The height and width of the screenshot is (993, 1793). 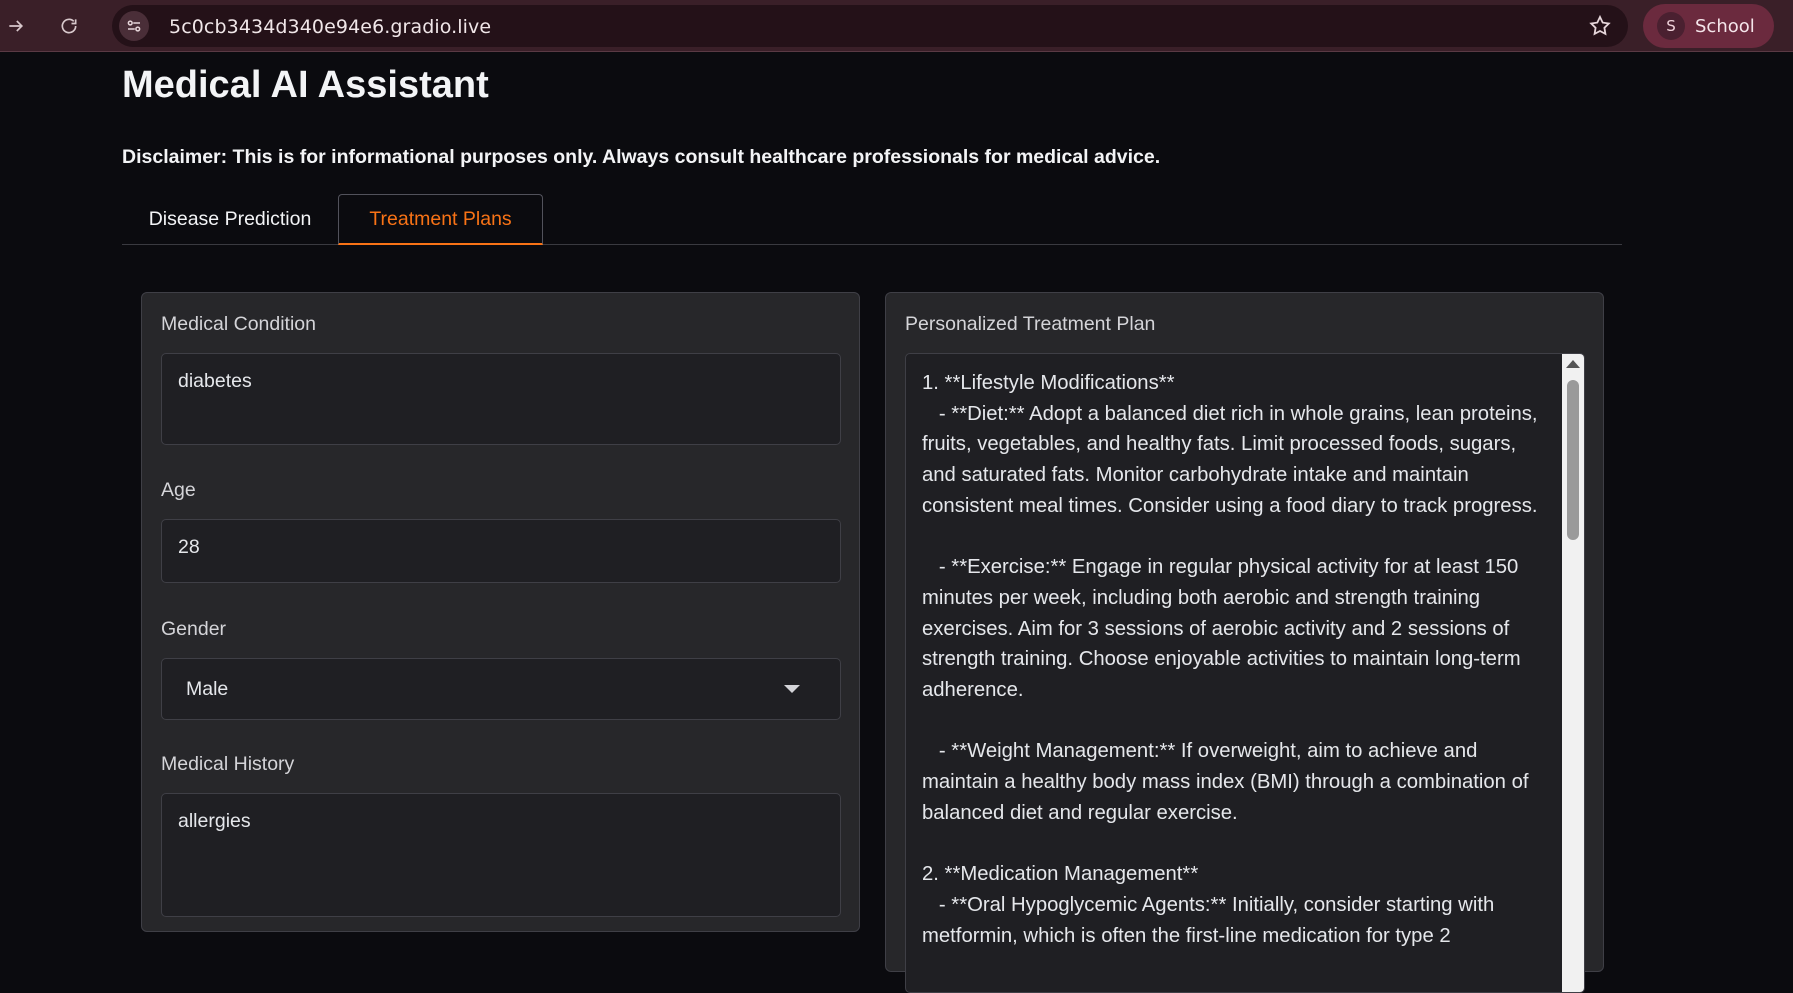 What do you see at coordinates (16, 26) in the screenshot?
I see `forward-arrow-icon` at bounding box center [16, 26].